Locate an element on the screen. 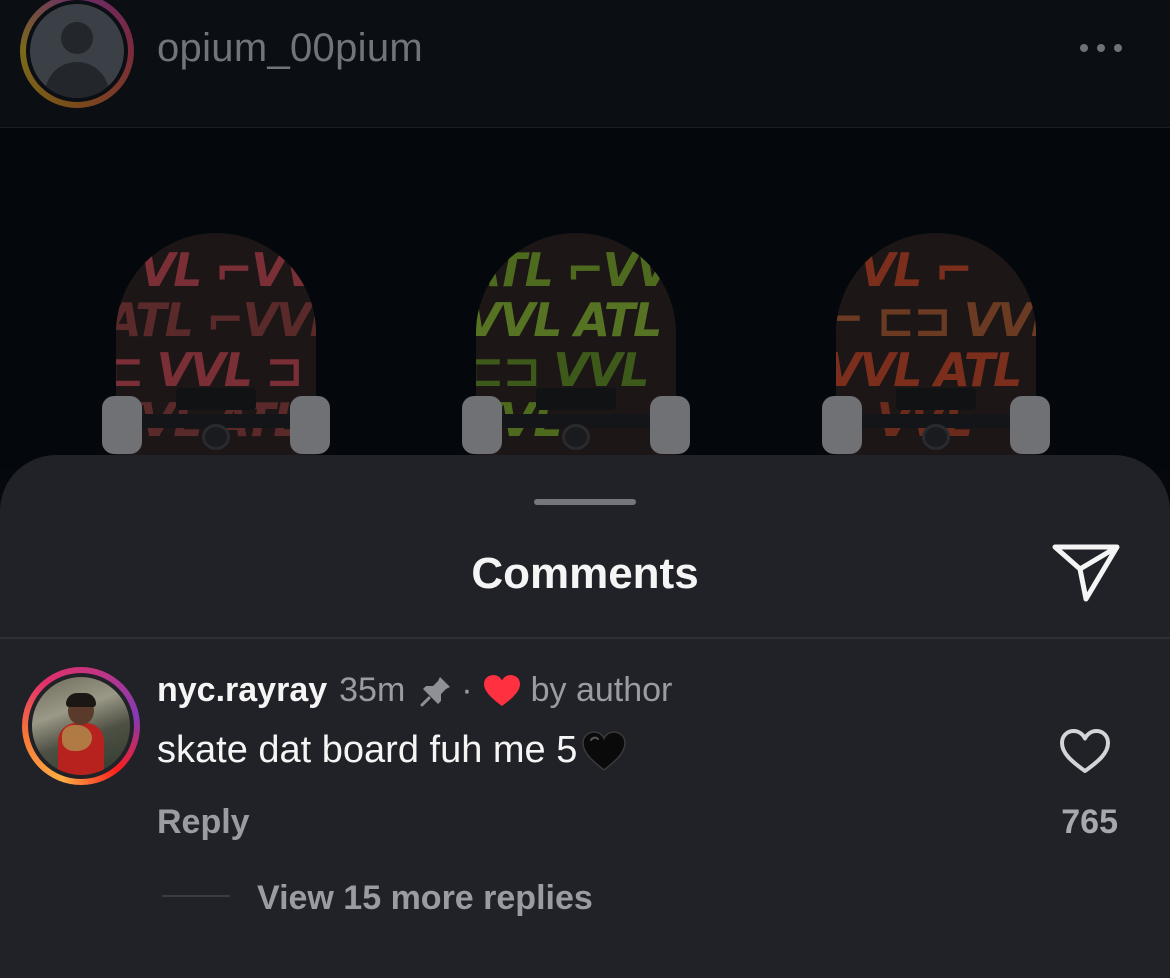 This screenshot has height=978, width=1170. post-header: opium_00pium is located at coordinates (585, 64).